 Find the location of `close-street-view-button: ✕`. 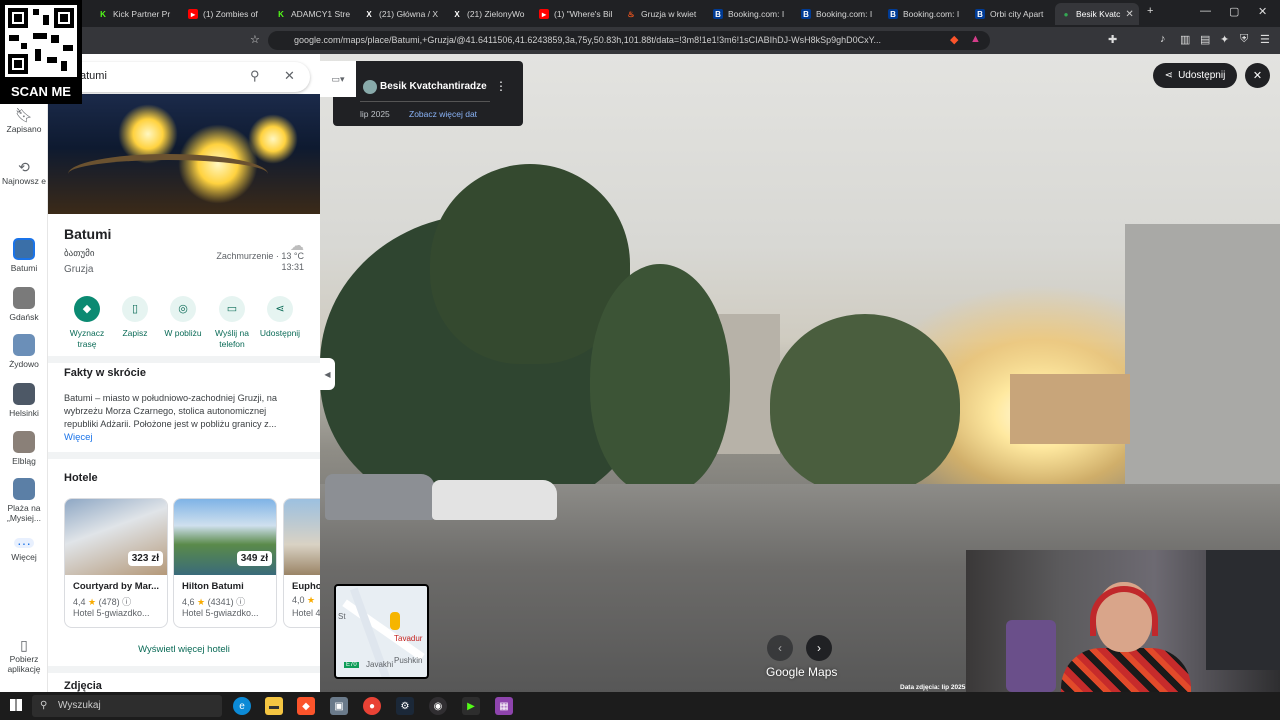

close-street-view-button: ✕ is located at coordinates (1257, 75).